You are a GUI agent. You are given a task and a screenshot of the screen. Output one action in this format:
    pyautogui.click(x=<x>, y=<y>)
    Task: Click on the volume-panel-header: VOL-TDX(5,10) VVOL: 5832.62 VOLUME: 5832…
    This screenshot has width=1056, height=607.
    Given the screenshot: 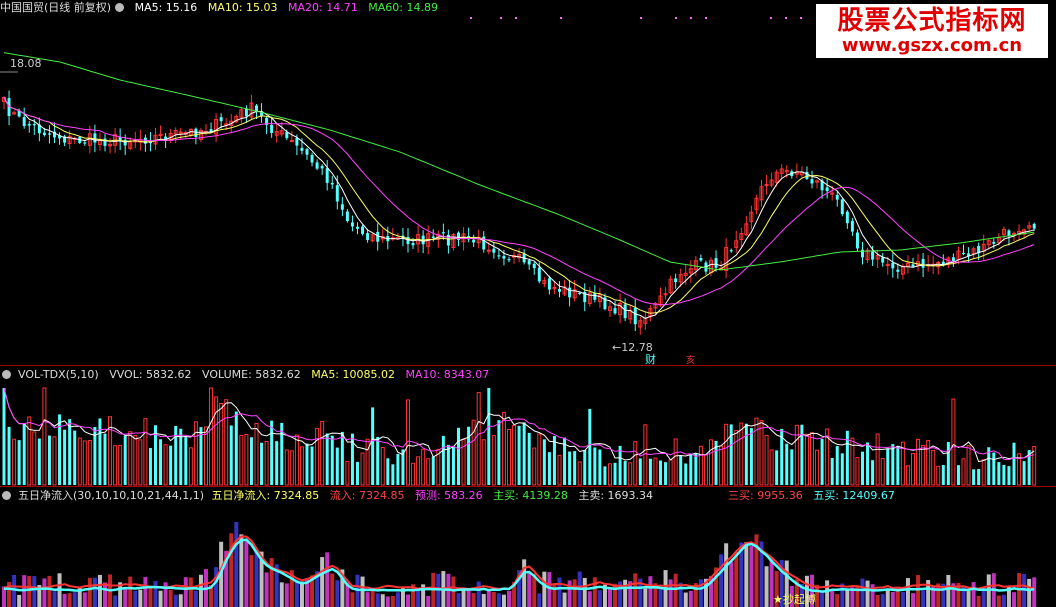 What is the action you would take?
    pyautogui.click(x=248, y=375)
    